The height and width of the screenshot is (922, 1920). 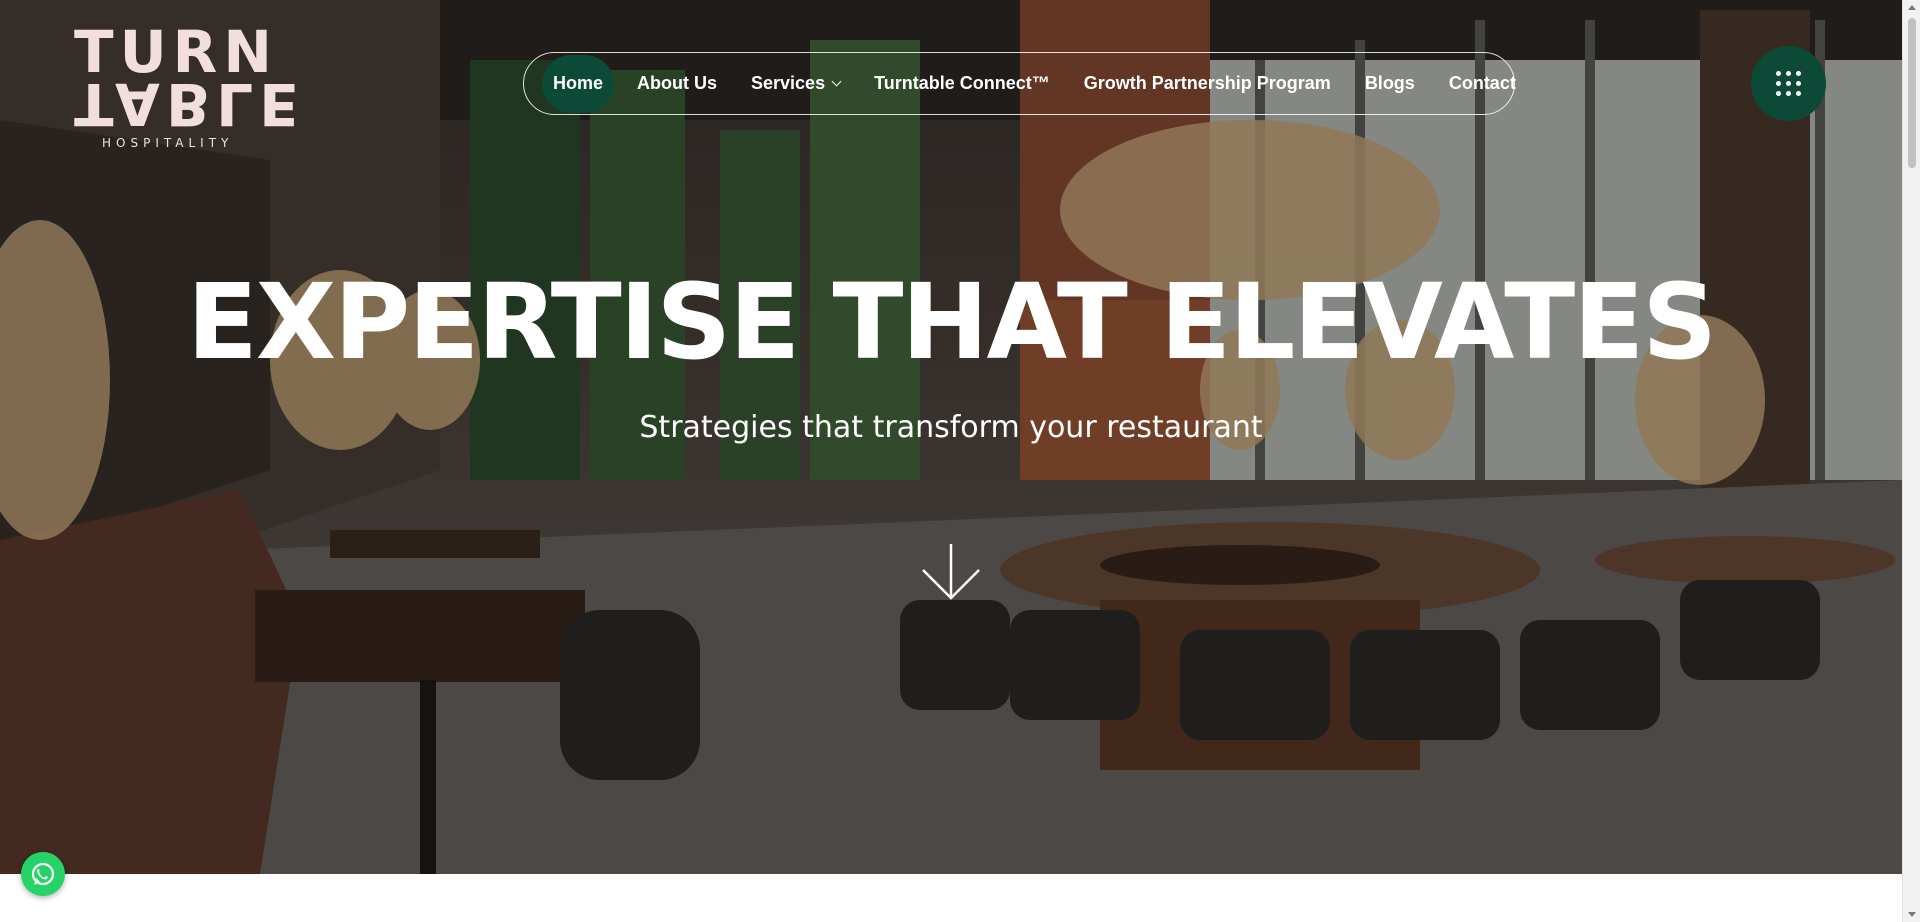 I want to click on menu-toggle-button, so click(x=1788, y=83).